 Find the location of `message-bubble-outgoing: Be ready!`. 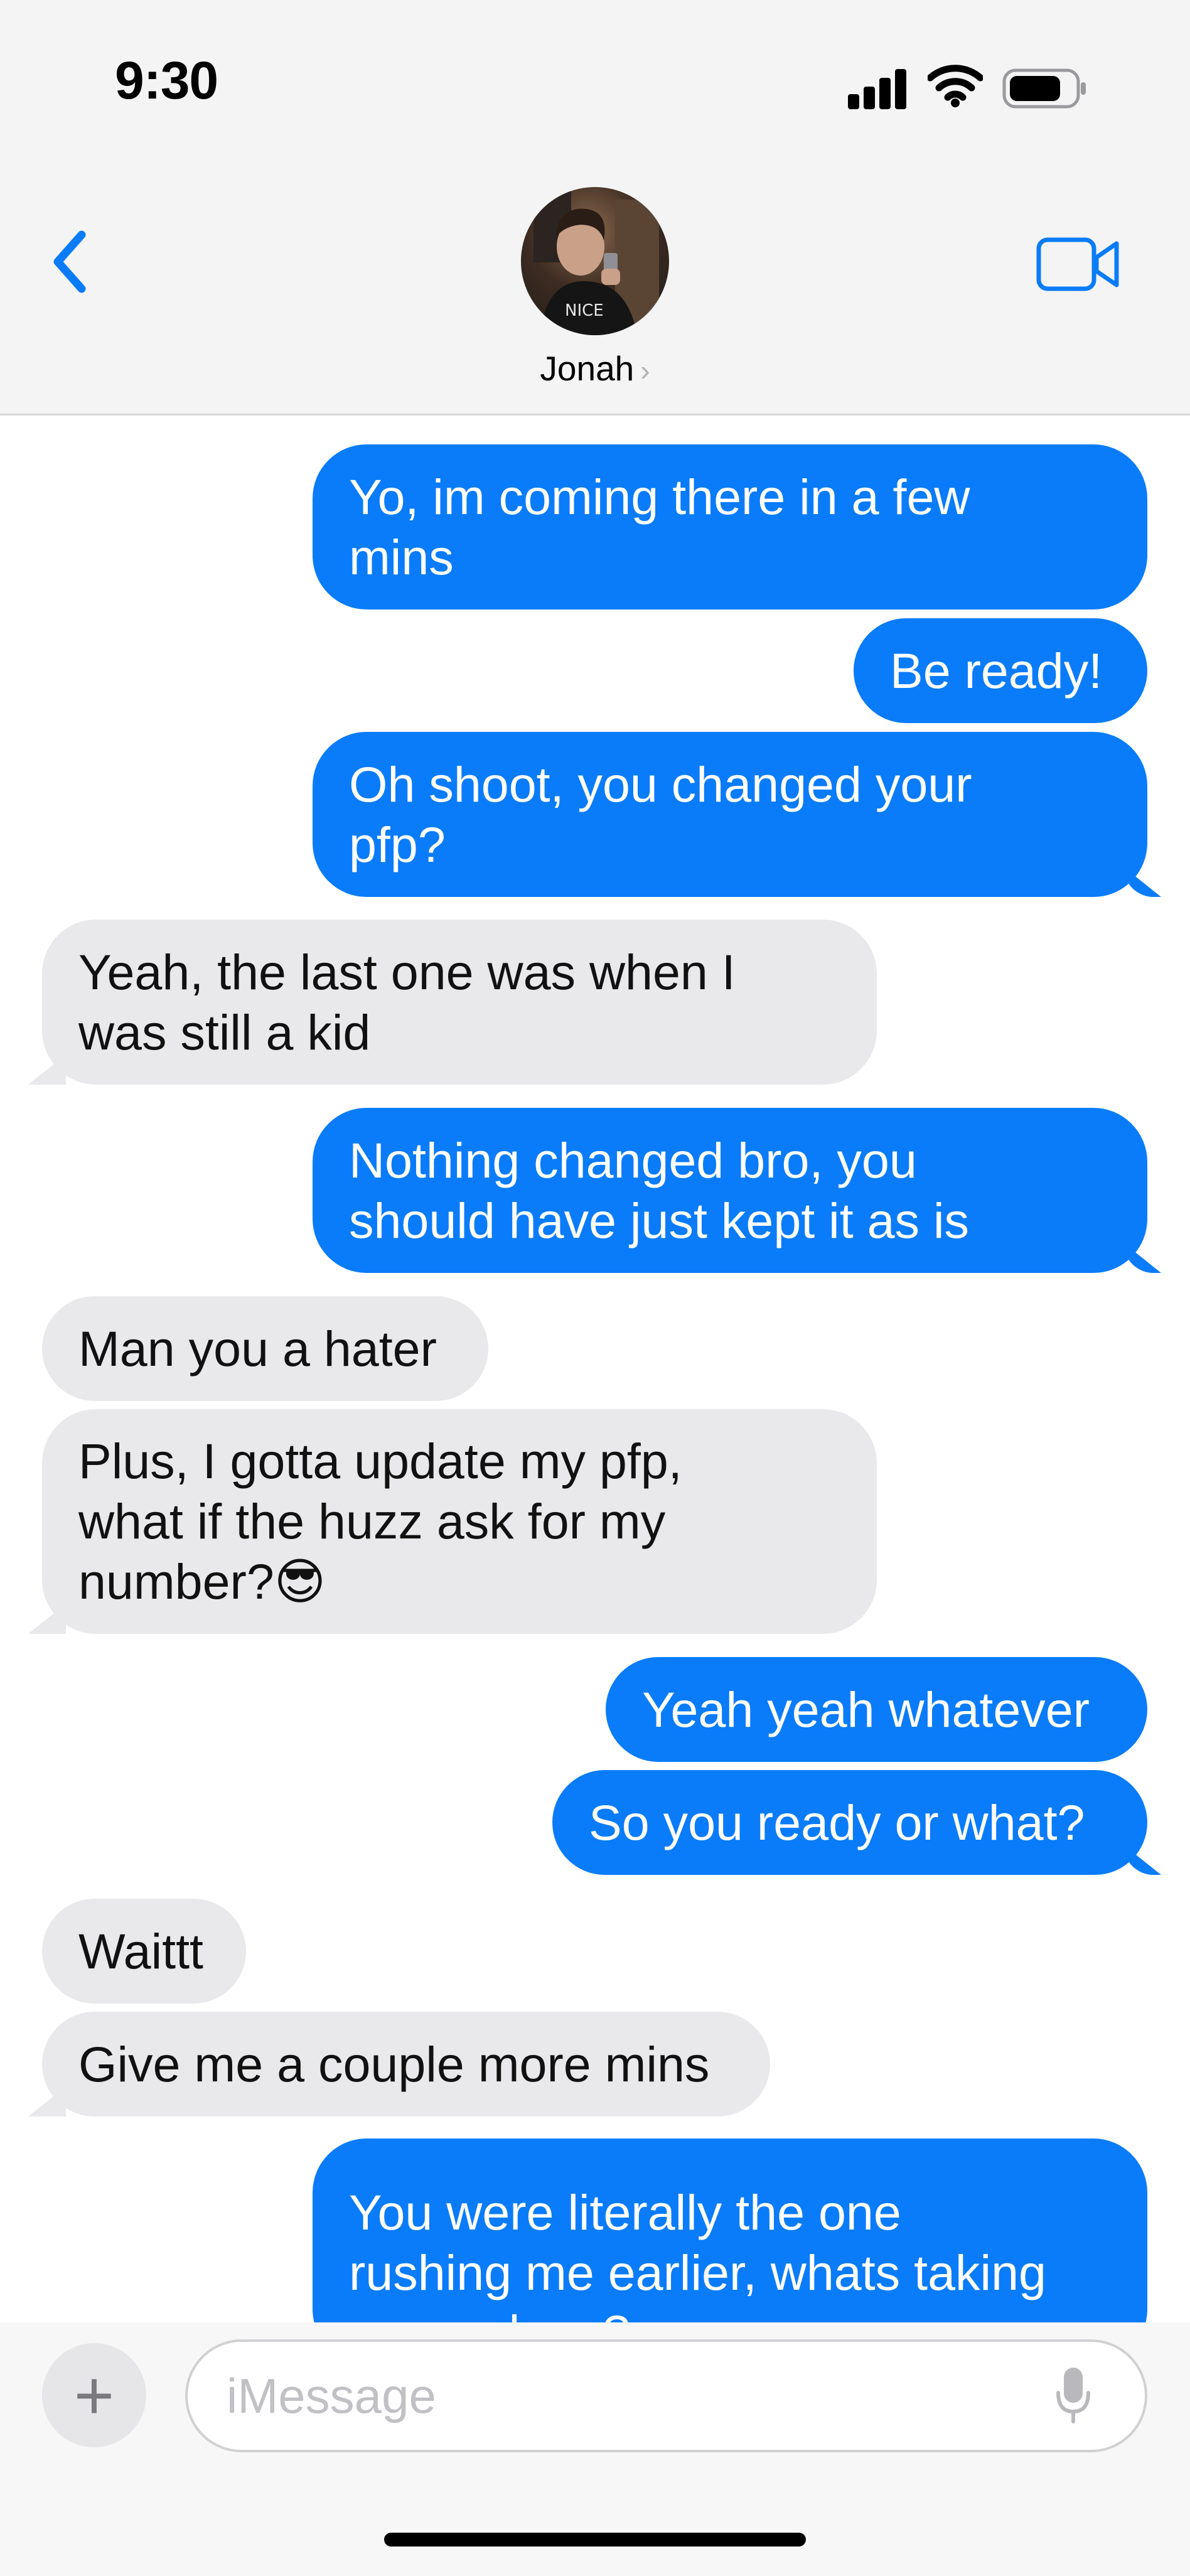

message-bubble-outgoing: Be ready! is located at coordinates (1000, 670).